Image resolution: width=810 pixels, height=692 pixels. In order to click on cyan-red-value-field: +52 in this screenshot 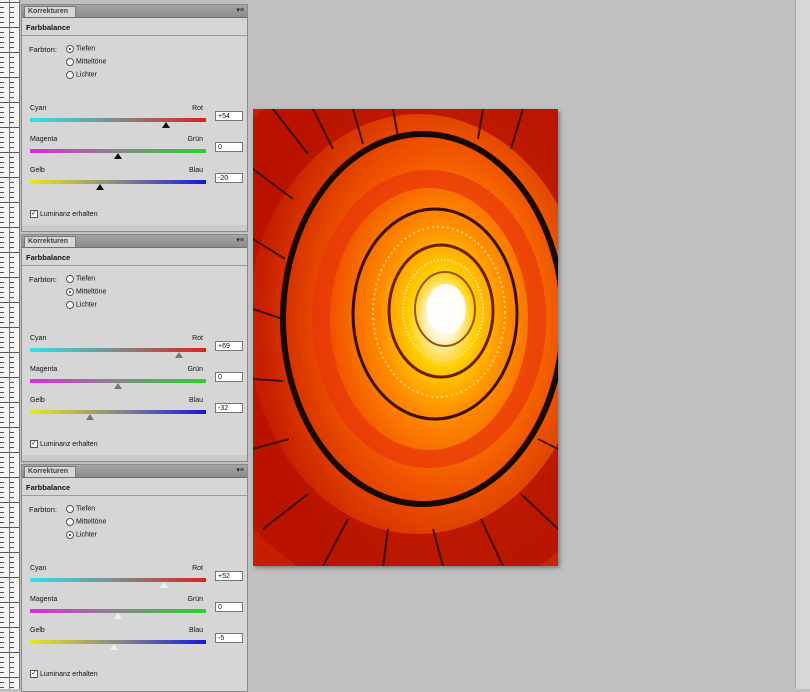, I will do `click(229, 576)`.